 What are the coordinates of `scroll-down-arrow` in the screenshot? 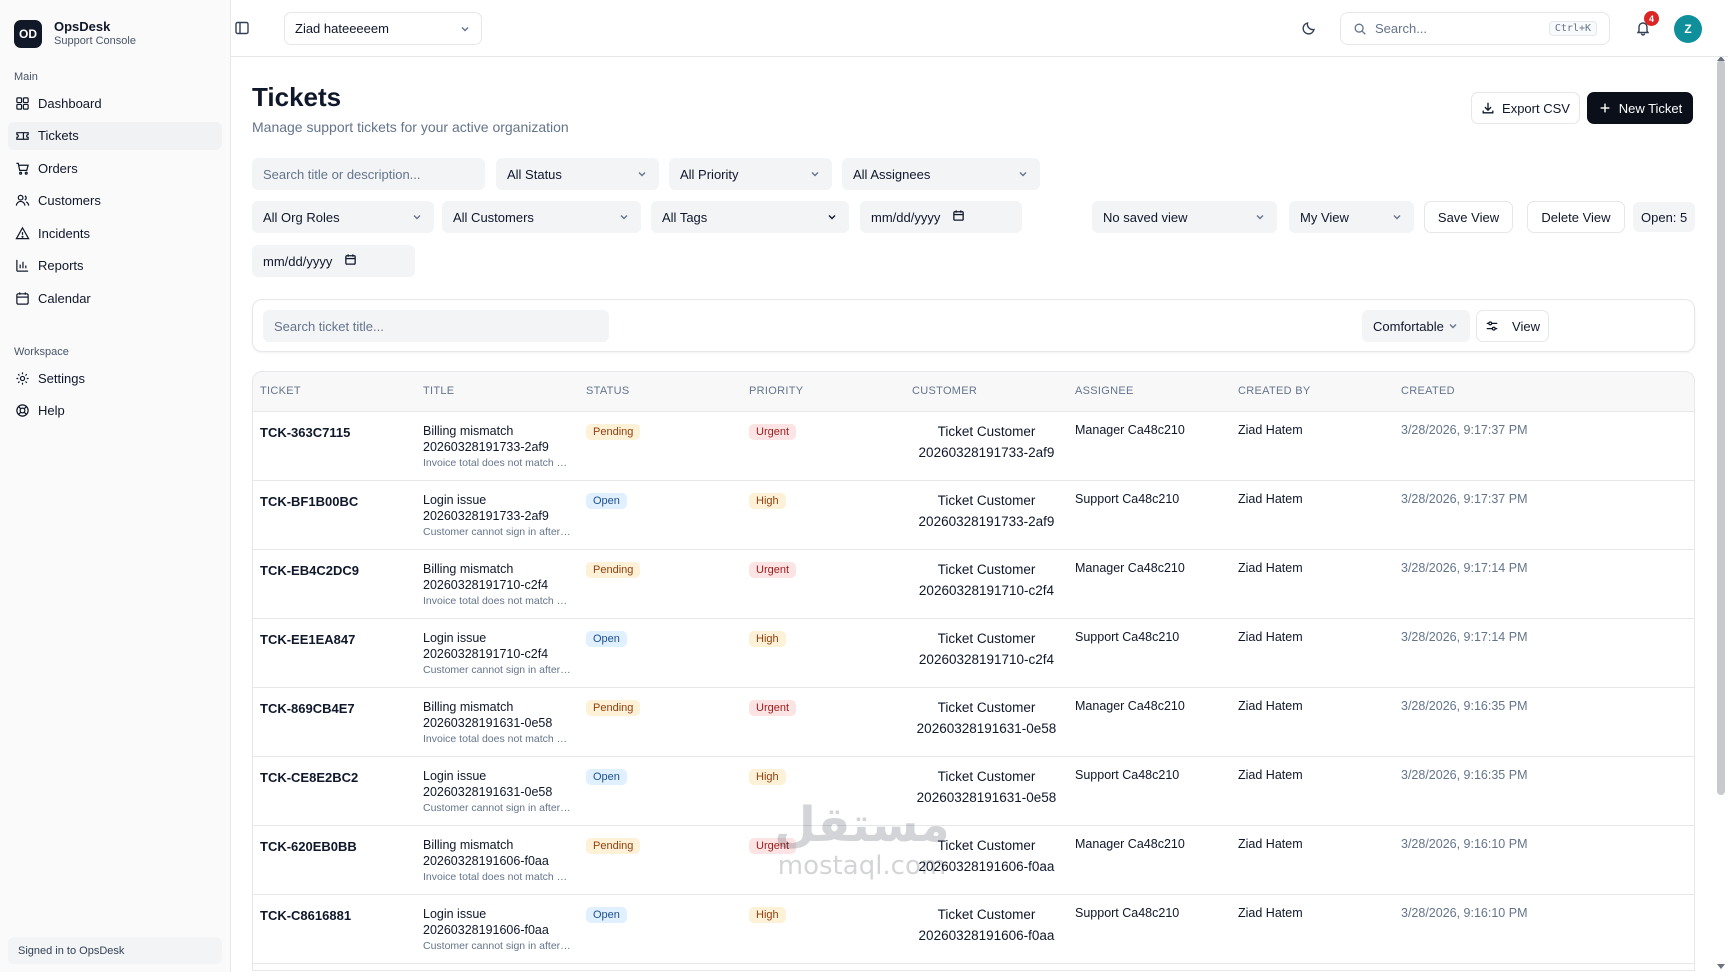 It's located at (1721, 966).